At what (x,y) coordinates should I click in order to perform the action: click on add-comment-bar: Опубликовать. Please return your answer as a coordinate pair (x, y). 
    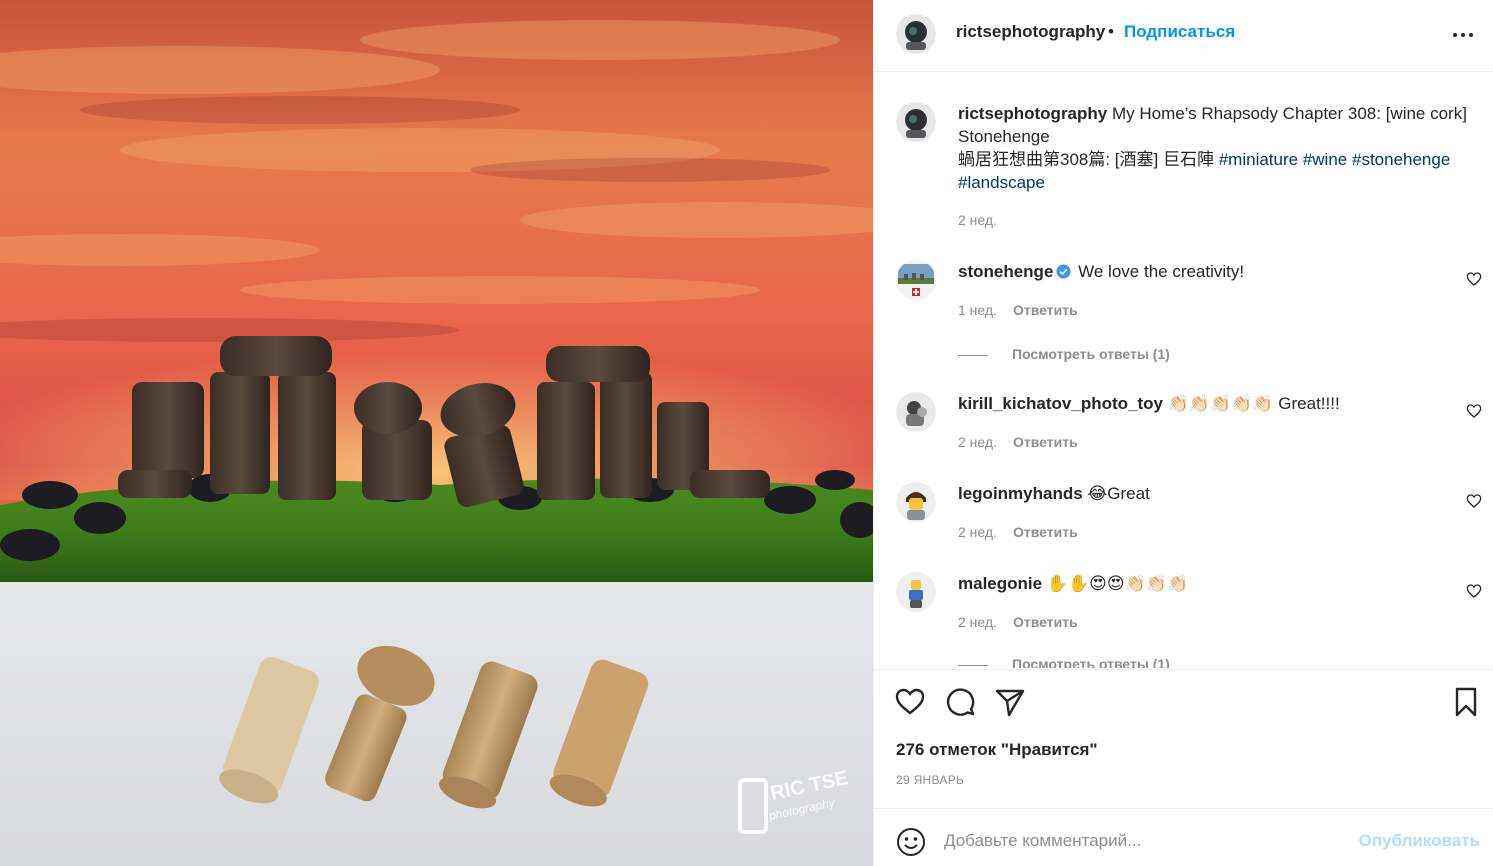
    Looking at the image, I should click on (1183, 837).